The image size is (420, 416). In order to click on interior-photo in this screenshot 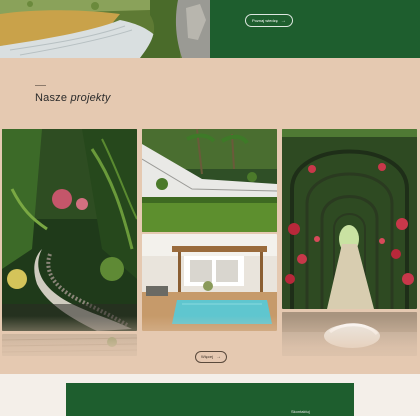, I will do `click(349, 334)`.